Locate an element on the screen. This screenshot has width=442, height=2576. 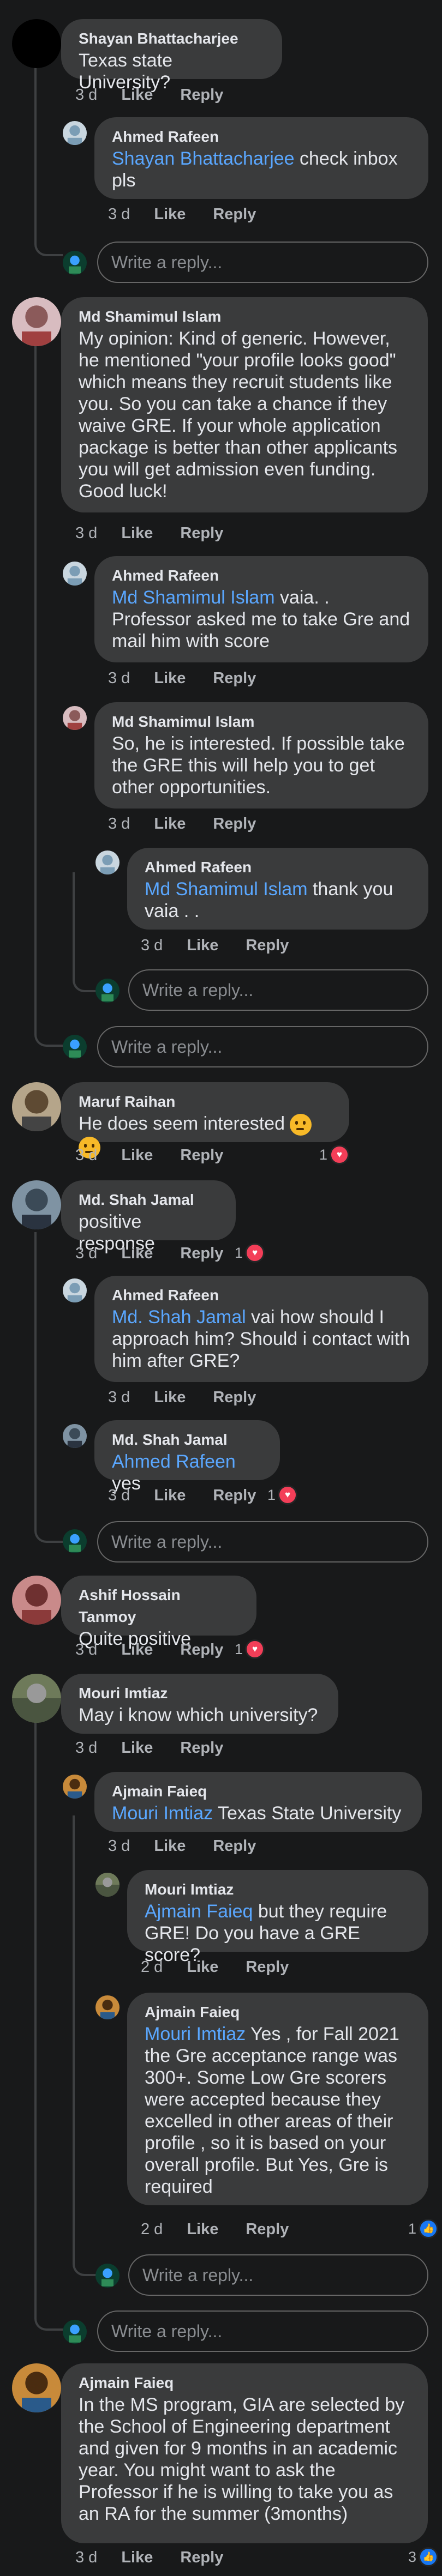
mention-link: Ahmed Rafeen is located at coordinates (174, 1462).